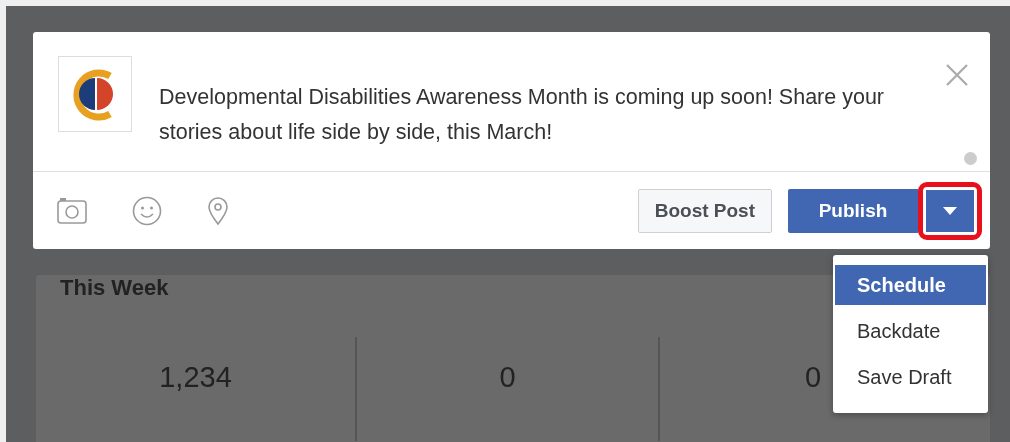  What do you see at coordinates (910, 285) in the screenshot?
I see `menu-item: Schedule` at bounding box center [910, 285].